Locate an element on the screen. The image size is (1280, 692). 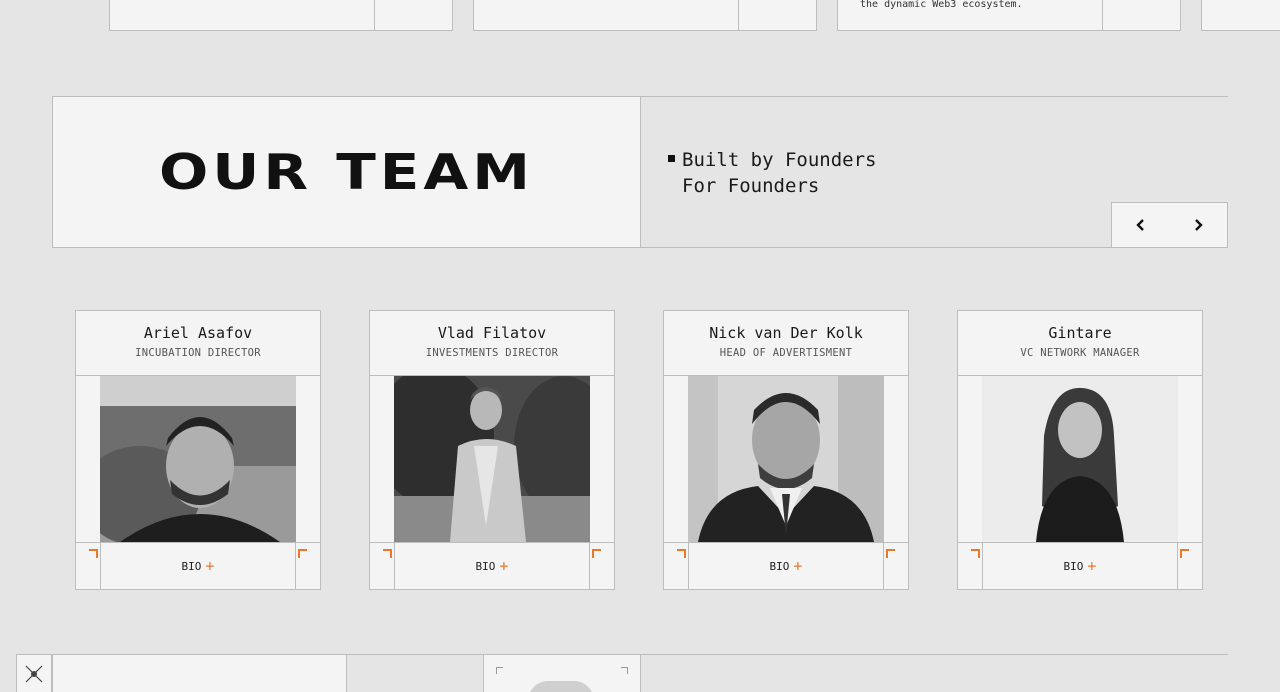
member-name: Nick van Der Kolk is located at coordinates (786, 333).